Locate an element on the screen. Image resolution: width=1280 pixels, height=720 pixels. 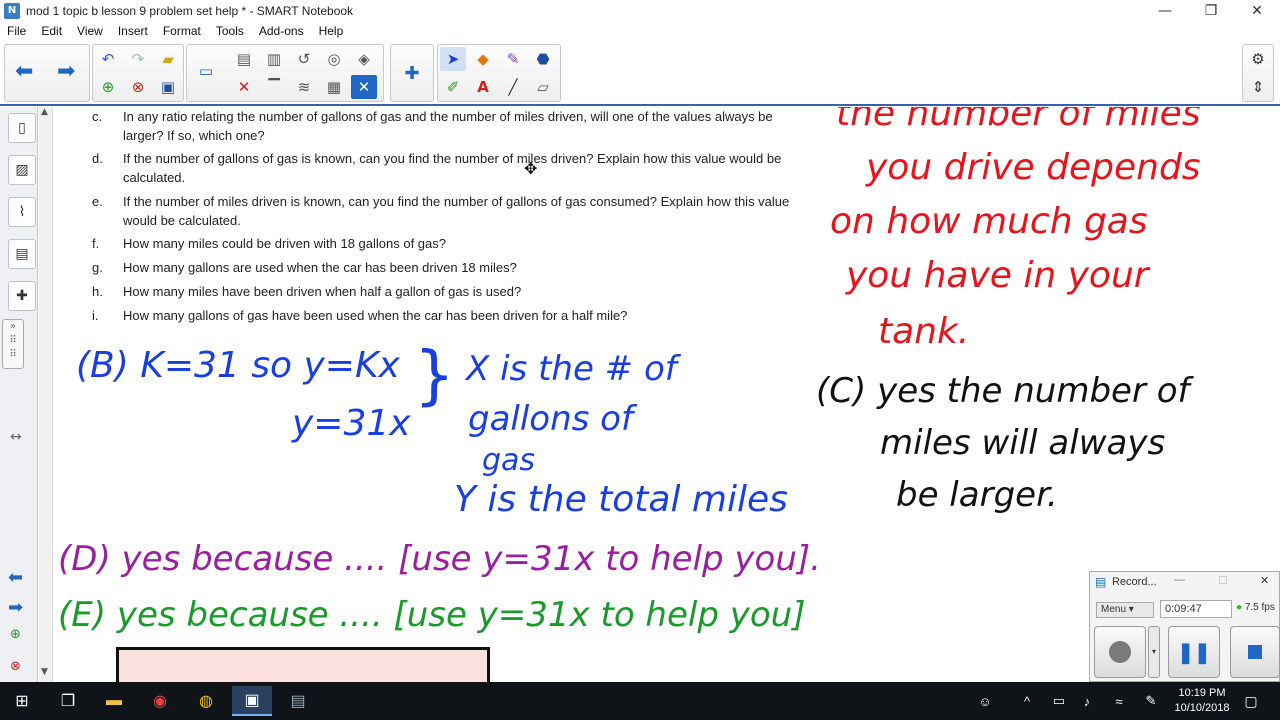
vertical-scrollbar: ▲ ▼ is located at coordinates (46, 394).